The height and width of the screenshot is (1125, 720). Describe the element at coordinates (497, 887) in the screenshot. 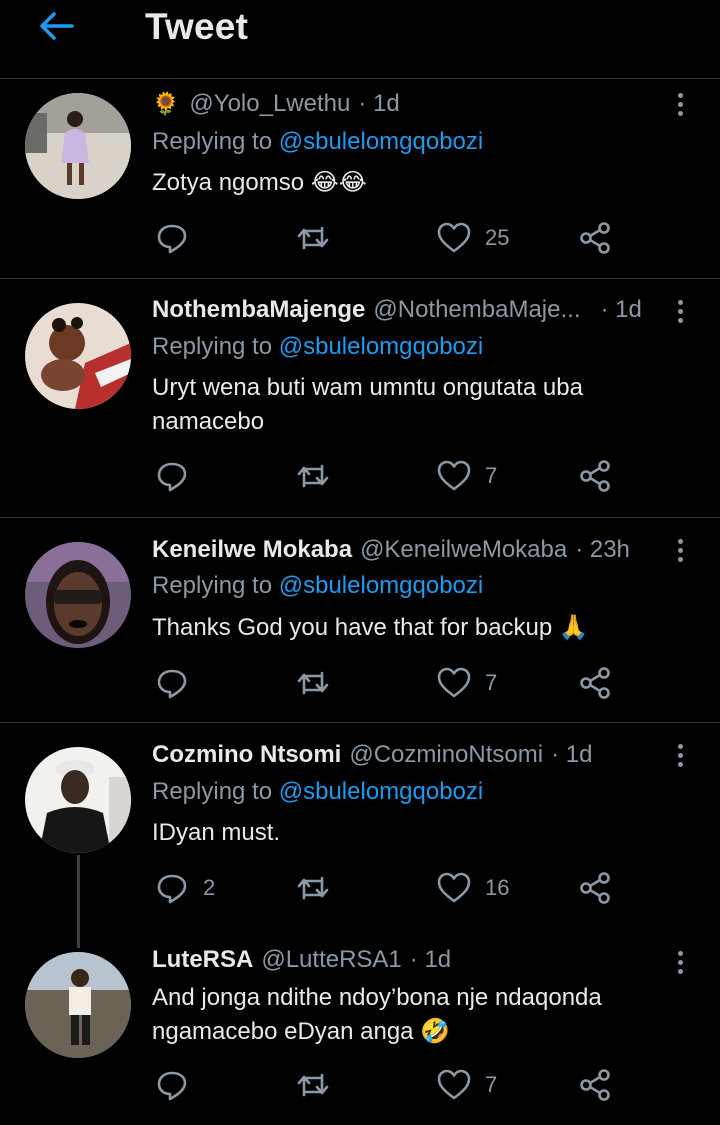

I see `like-count: 16` at that location.